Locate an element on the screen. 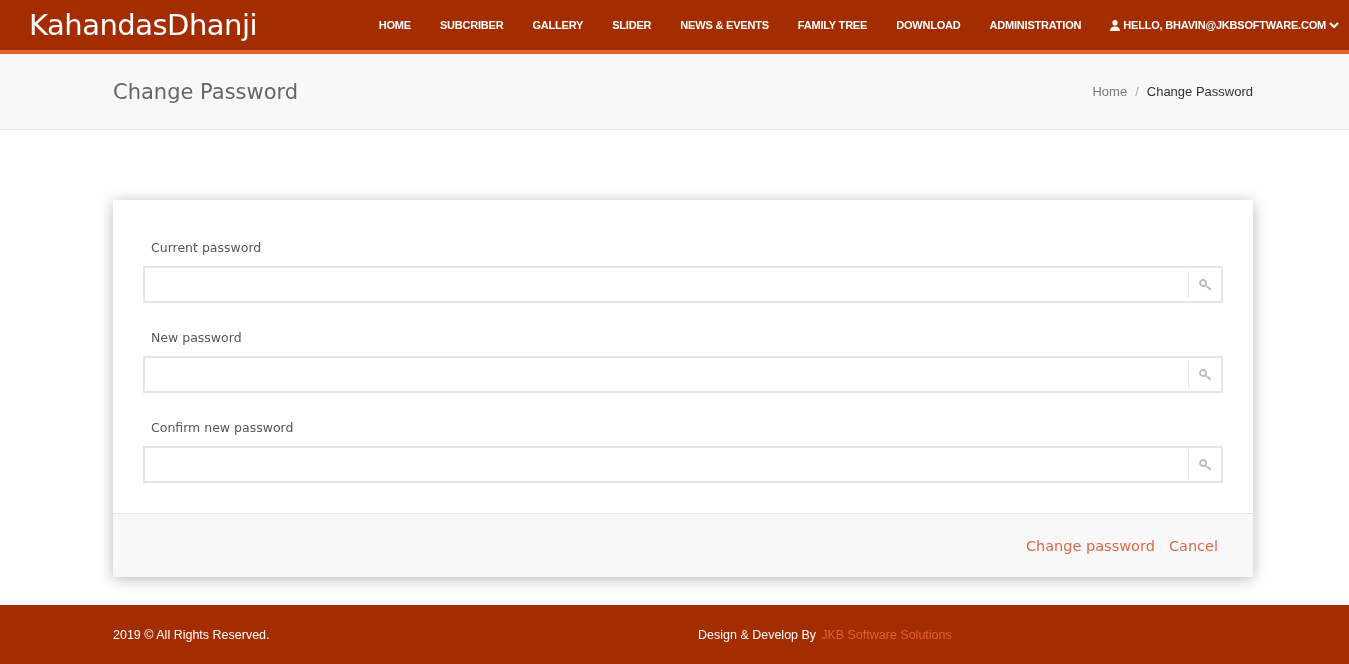 The width and height of the screenshot is (1349, 664). nav-link: SUBCRIBER is located at coordinates (471, 25).